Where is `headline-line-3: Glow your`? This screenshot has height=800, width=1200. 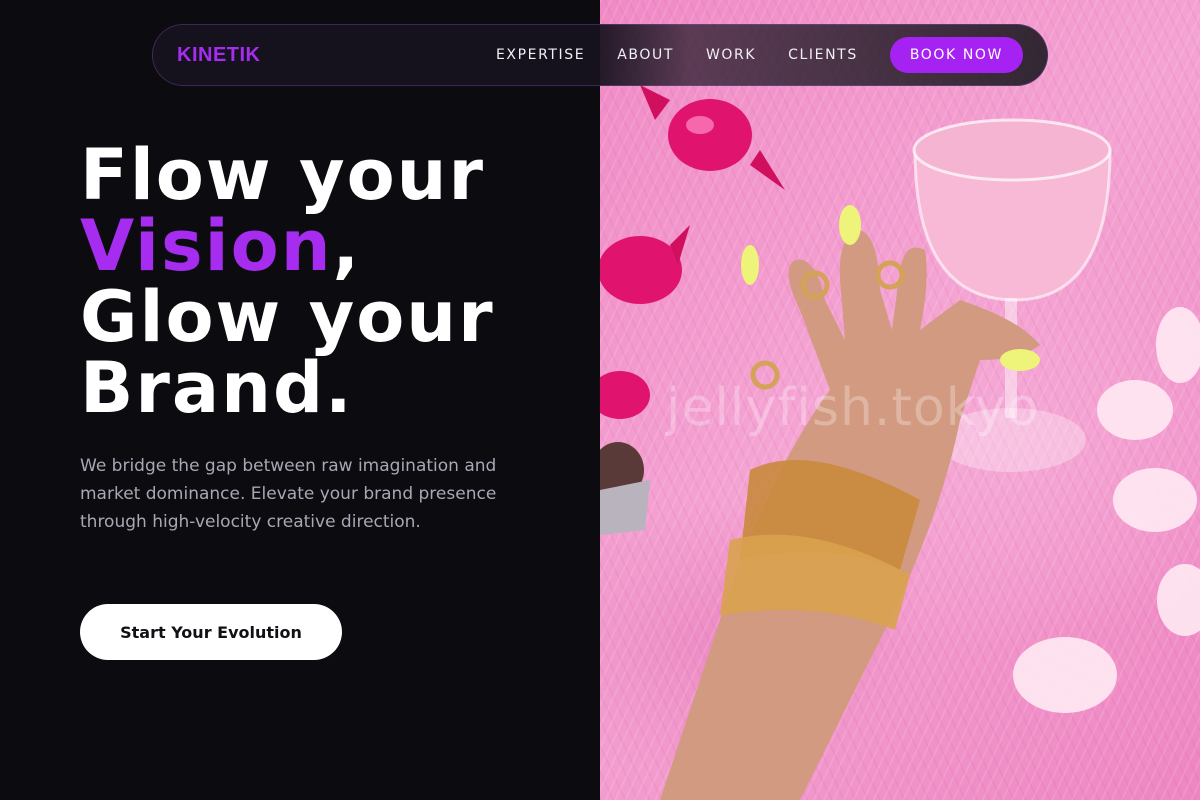 headline-line-3: Glow your is located at coordinates (287, 317).